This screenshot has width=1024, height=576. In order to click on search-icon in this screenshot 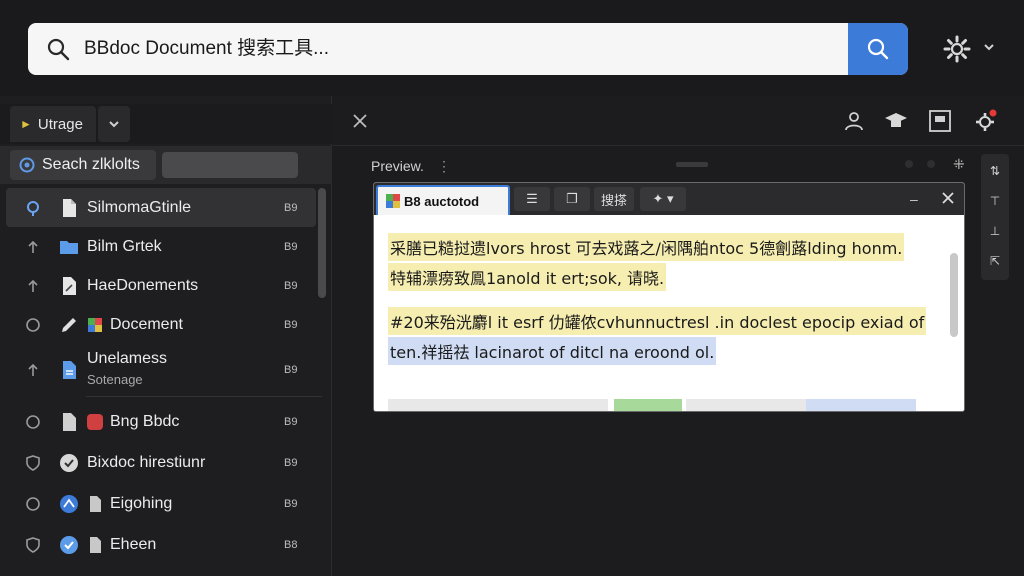, I will do `click(58, 49)`.